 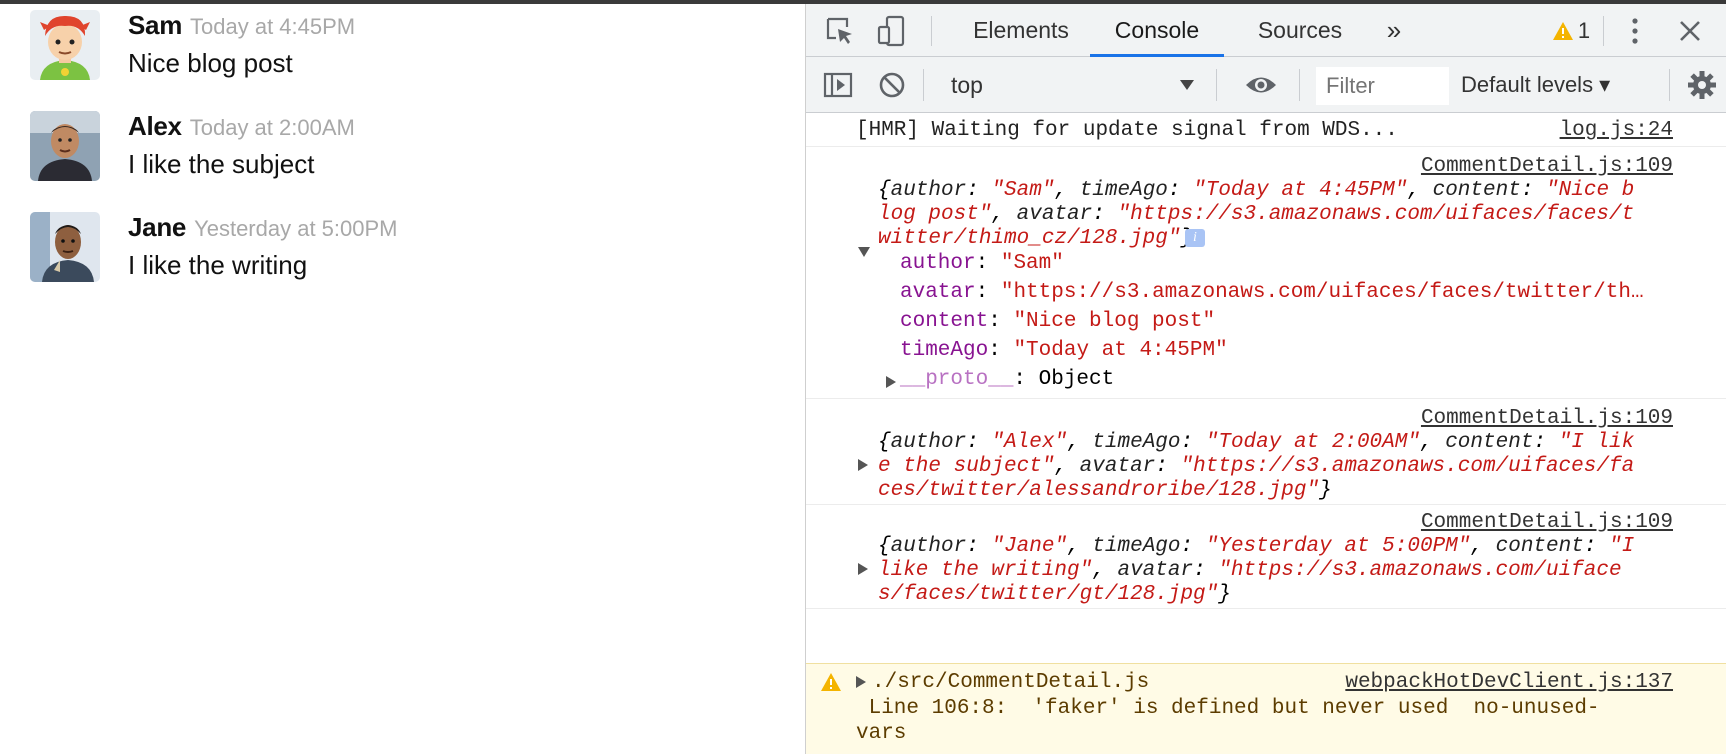 What do you see at coordinates (1702, 85) in the screenshot?
I see `settings-gear-icon` at bounding box center [1702, 85].